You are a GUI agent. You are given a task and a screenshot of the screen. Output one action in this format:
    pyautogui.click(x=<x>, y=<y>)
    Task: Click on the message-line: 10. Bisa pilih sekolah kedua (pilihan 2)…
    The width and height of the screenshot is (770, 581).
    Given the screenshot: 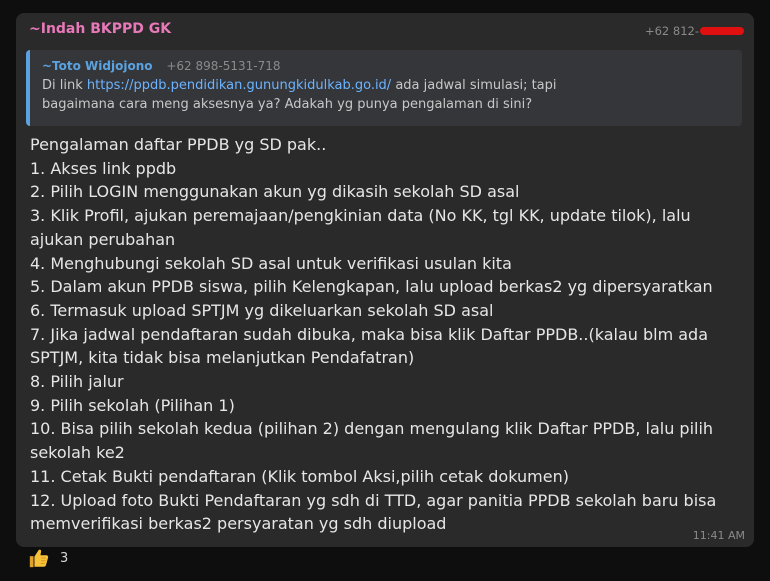 What is the action you would take?
    pyautogui.click(x=372, y=441)
    